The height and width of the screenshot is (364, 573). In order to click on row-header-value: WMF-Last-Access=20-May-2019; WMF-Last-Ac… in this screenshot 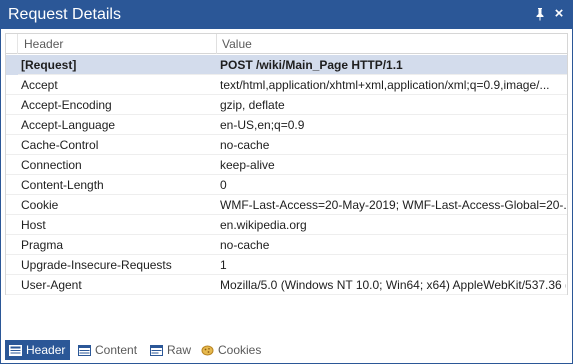, I will do `click(393, 205)`.